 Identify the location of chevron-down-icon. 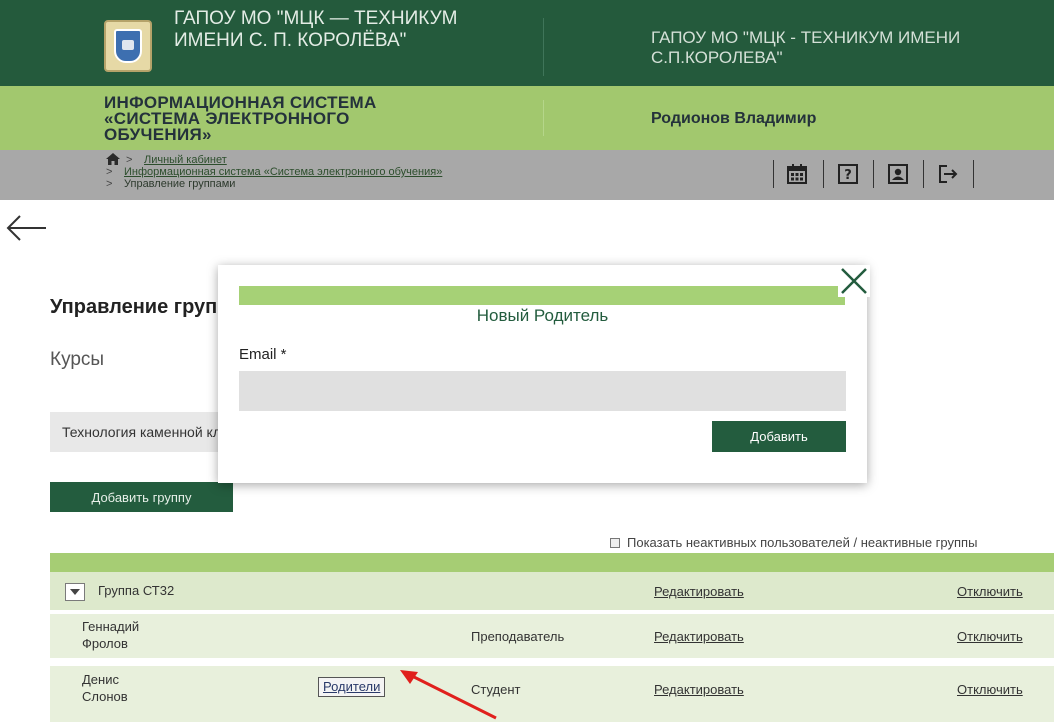
(75, 592).